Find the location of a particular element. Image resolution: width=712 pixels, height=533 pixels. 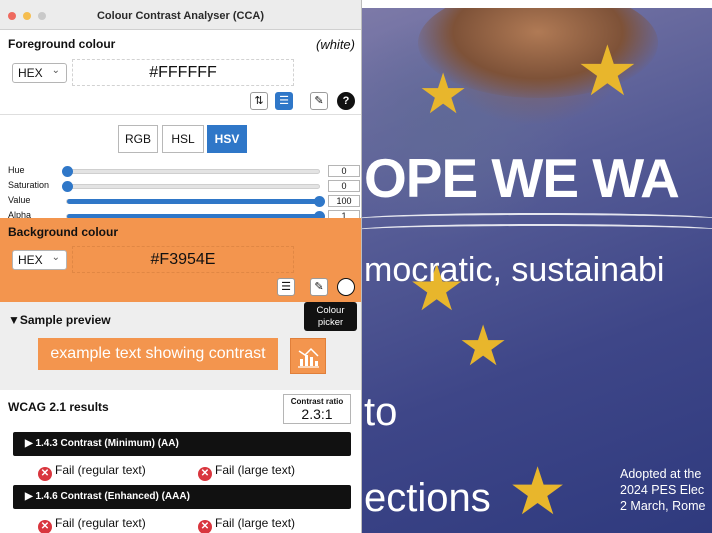

simulation-button is located at coordinates (308, 356).